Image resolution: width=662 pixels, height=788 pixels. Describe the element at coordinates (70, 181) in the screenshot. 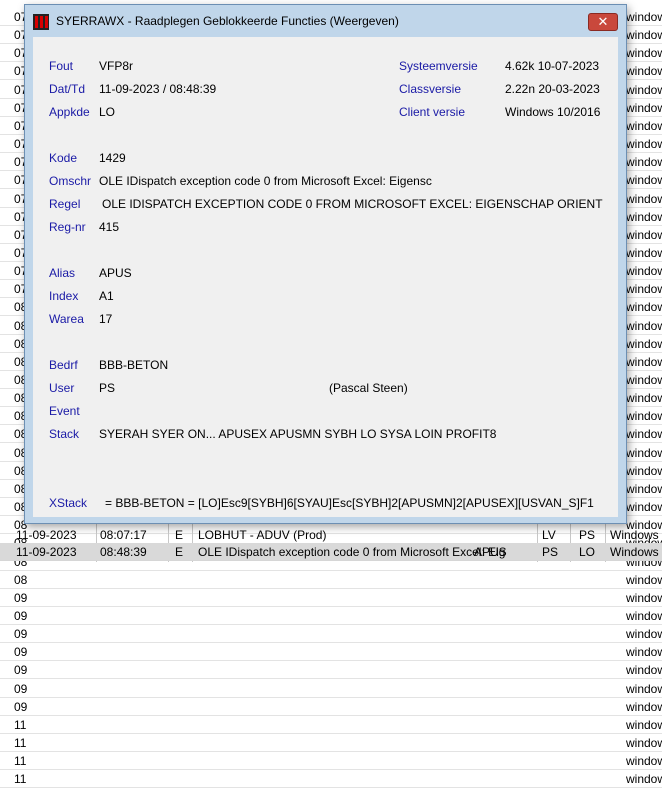

I see `omschr-label: Omschr` at that location.